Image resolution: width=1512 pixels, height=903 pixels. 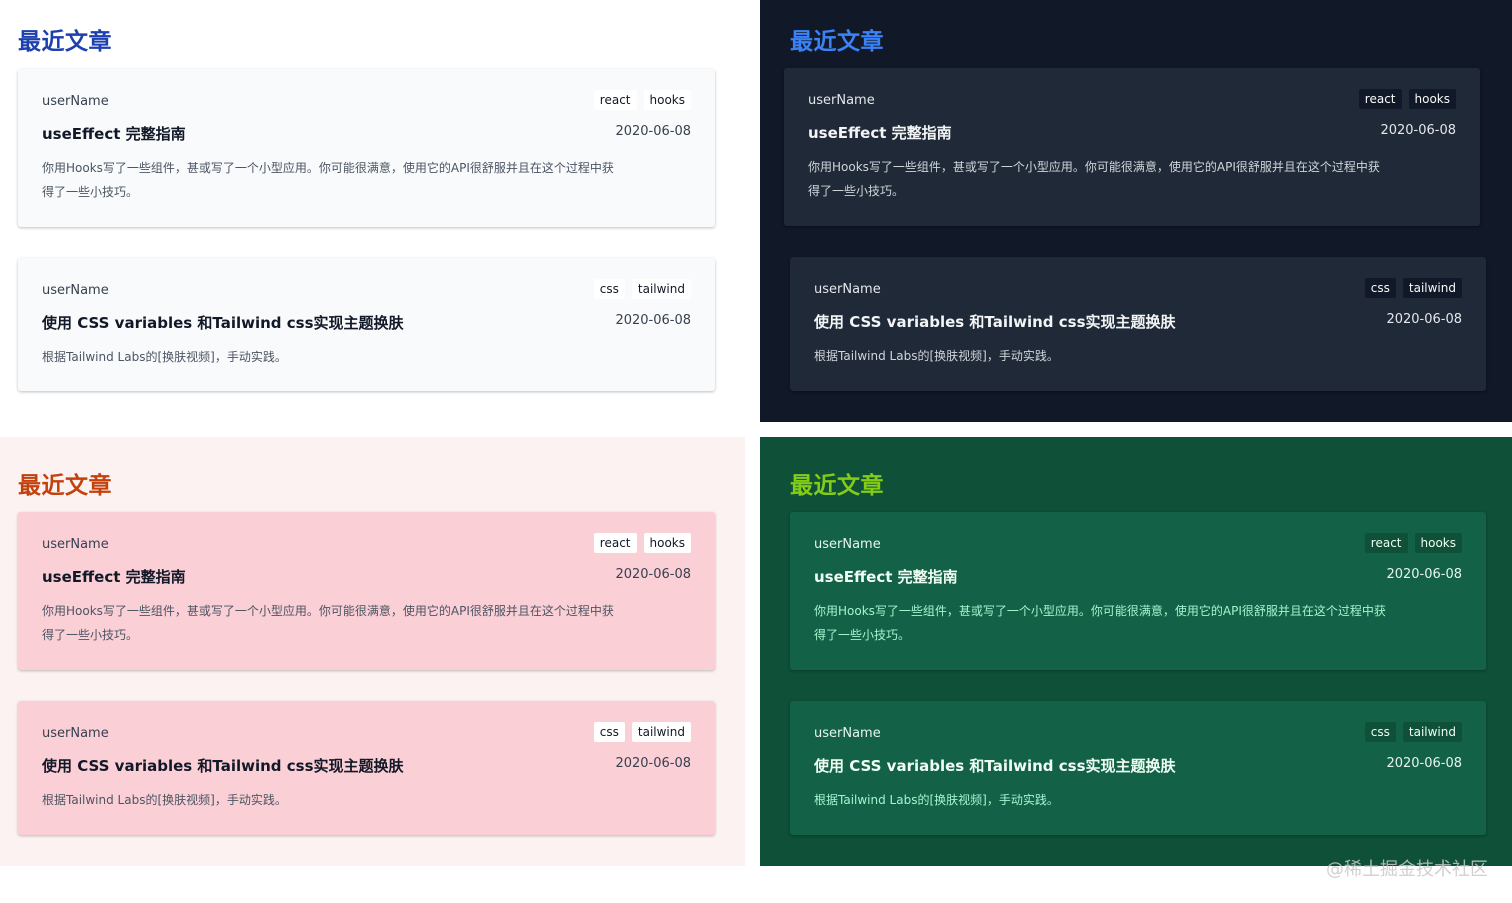 I want to click on watermark: @稀土掘金技术社区, so click(x=1407, y=869).